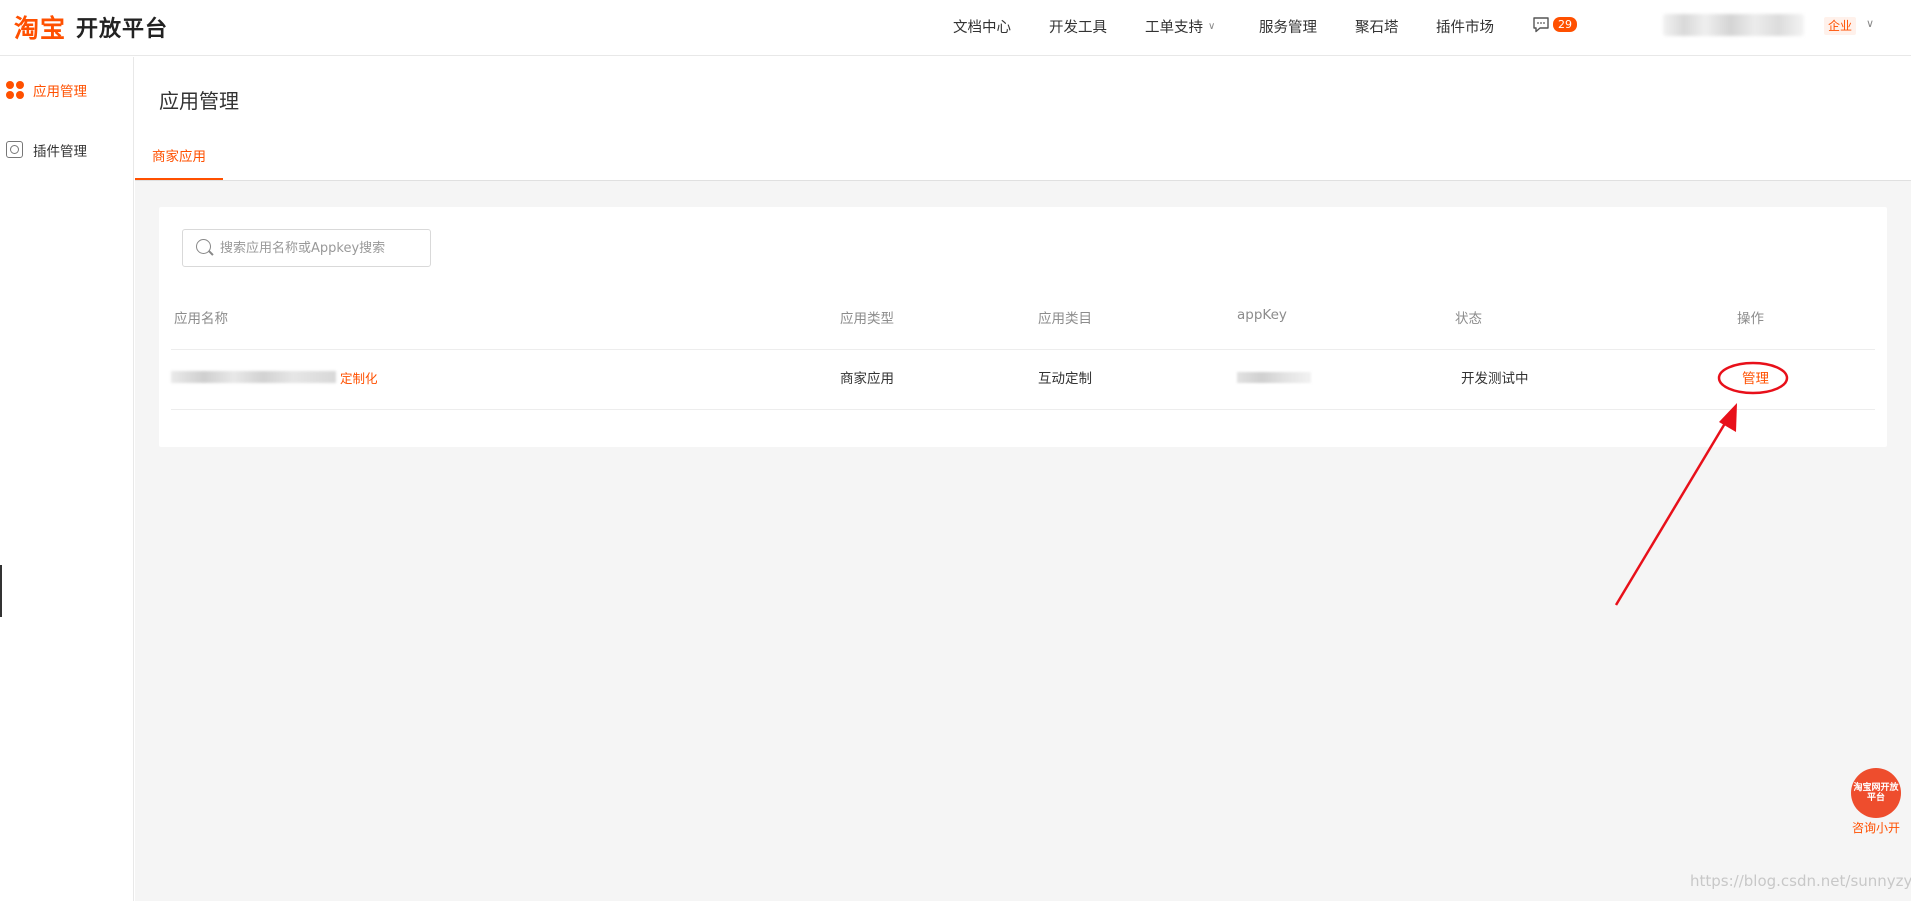 The height and width of the screenshot is (901, 1911). I want to click on consult-assistant-button: 淘宝网开放平台 咨询小开, so click(1876, 802).